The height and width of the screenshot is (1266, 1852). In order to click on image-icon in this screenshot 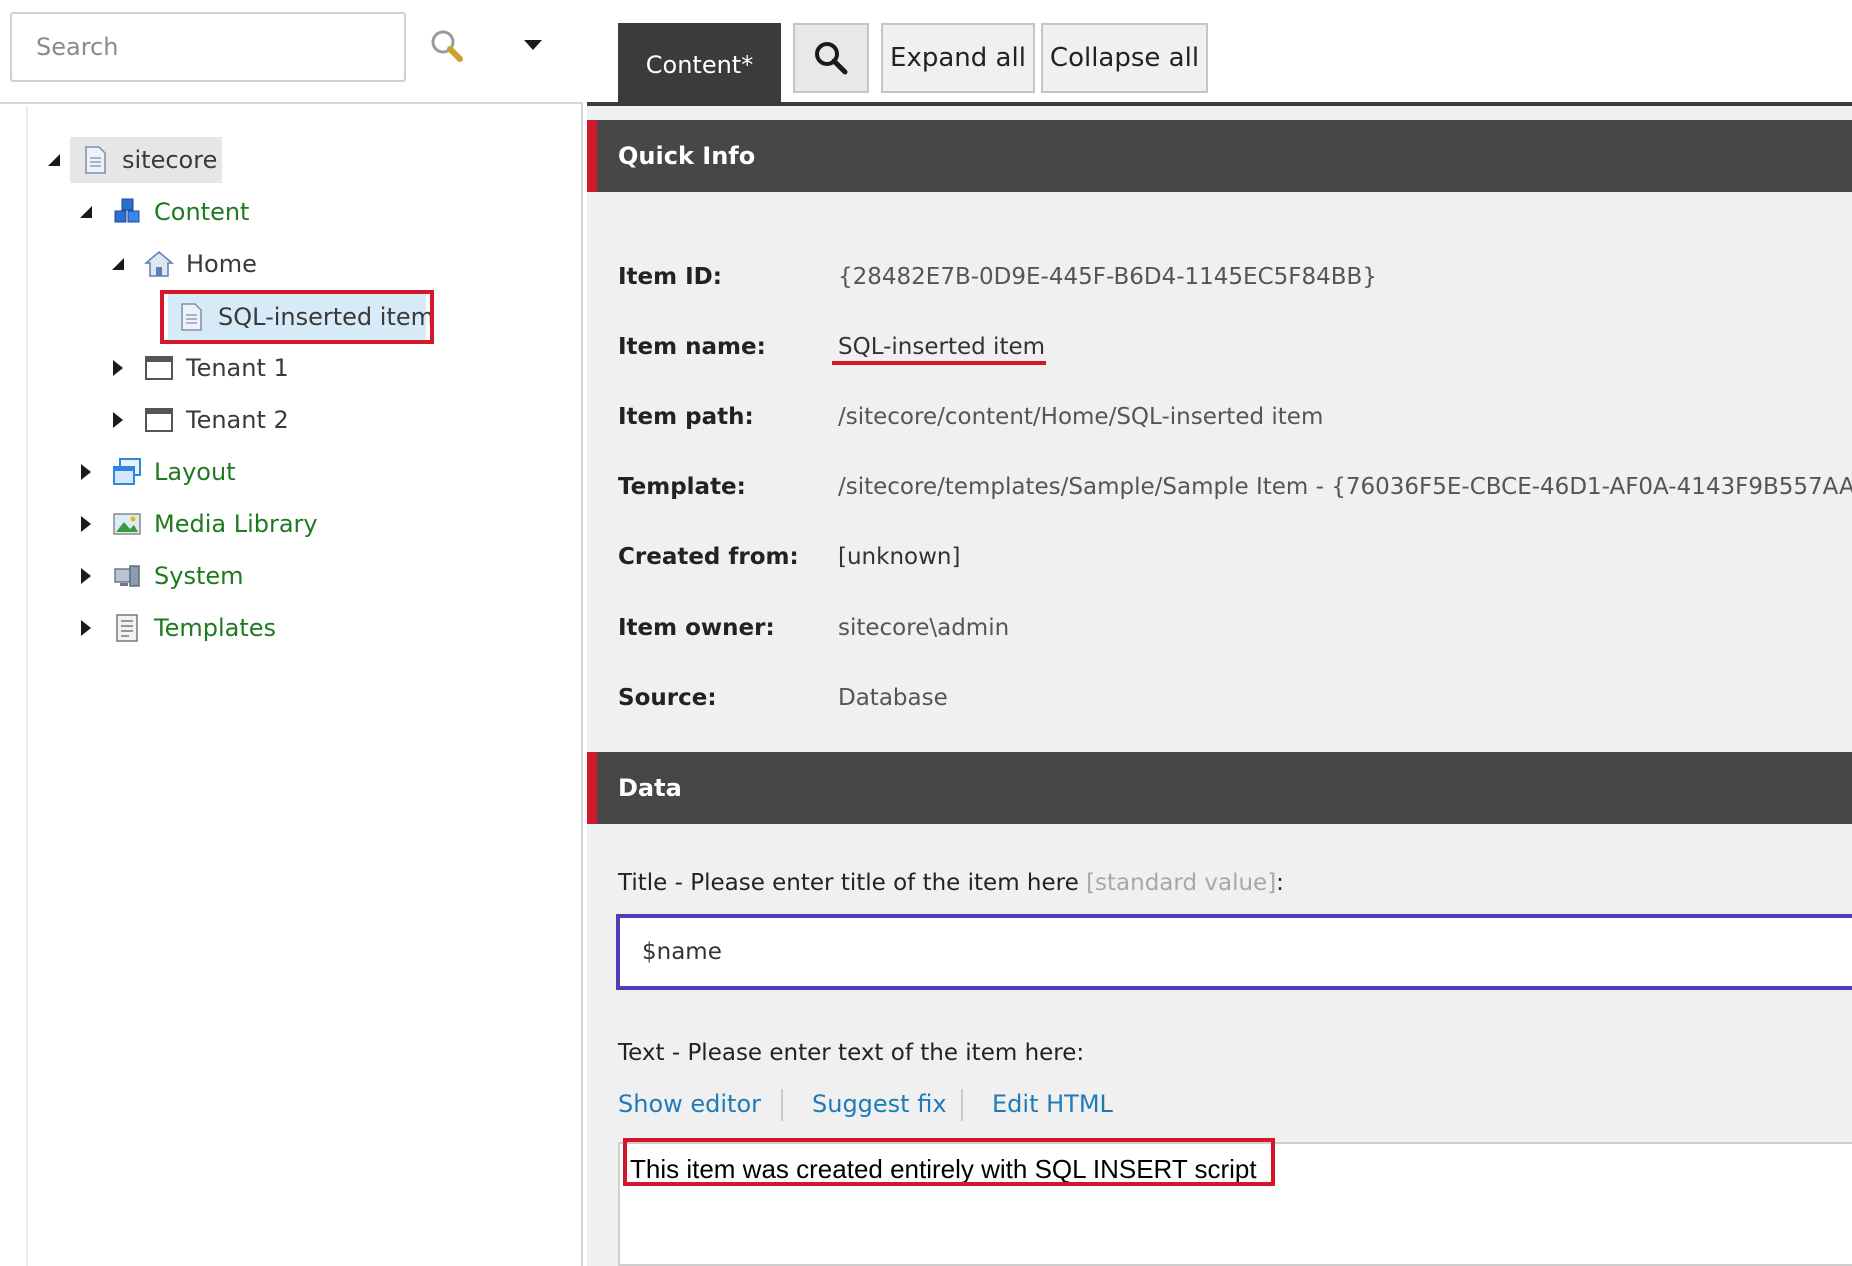, I will do `click(127, 524)`.